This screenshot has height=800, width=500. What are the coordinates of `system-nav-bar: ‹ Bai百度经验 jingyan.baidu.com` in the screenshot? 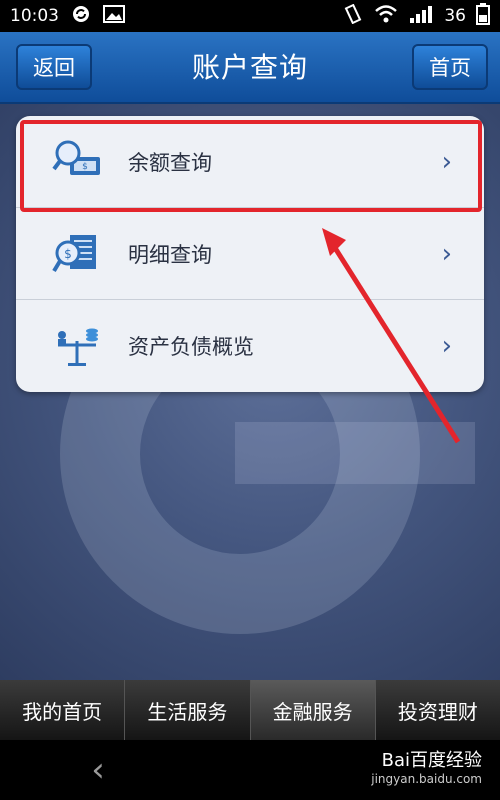 It's located at (250, 770).